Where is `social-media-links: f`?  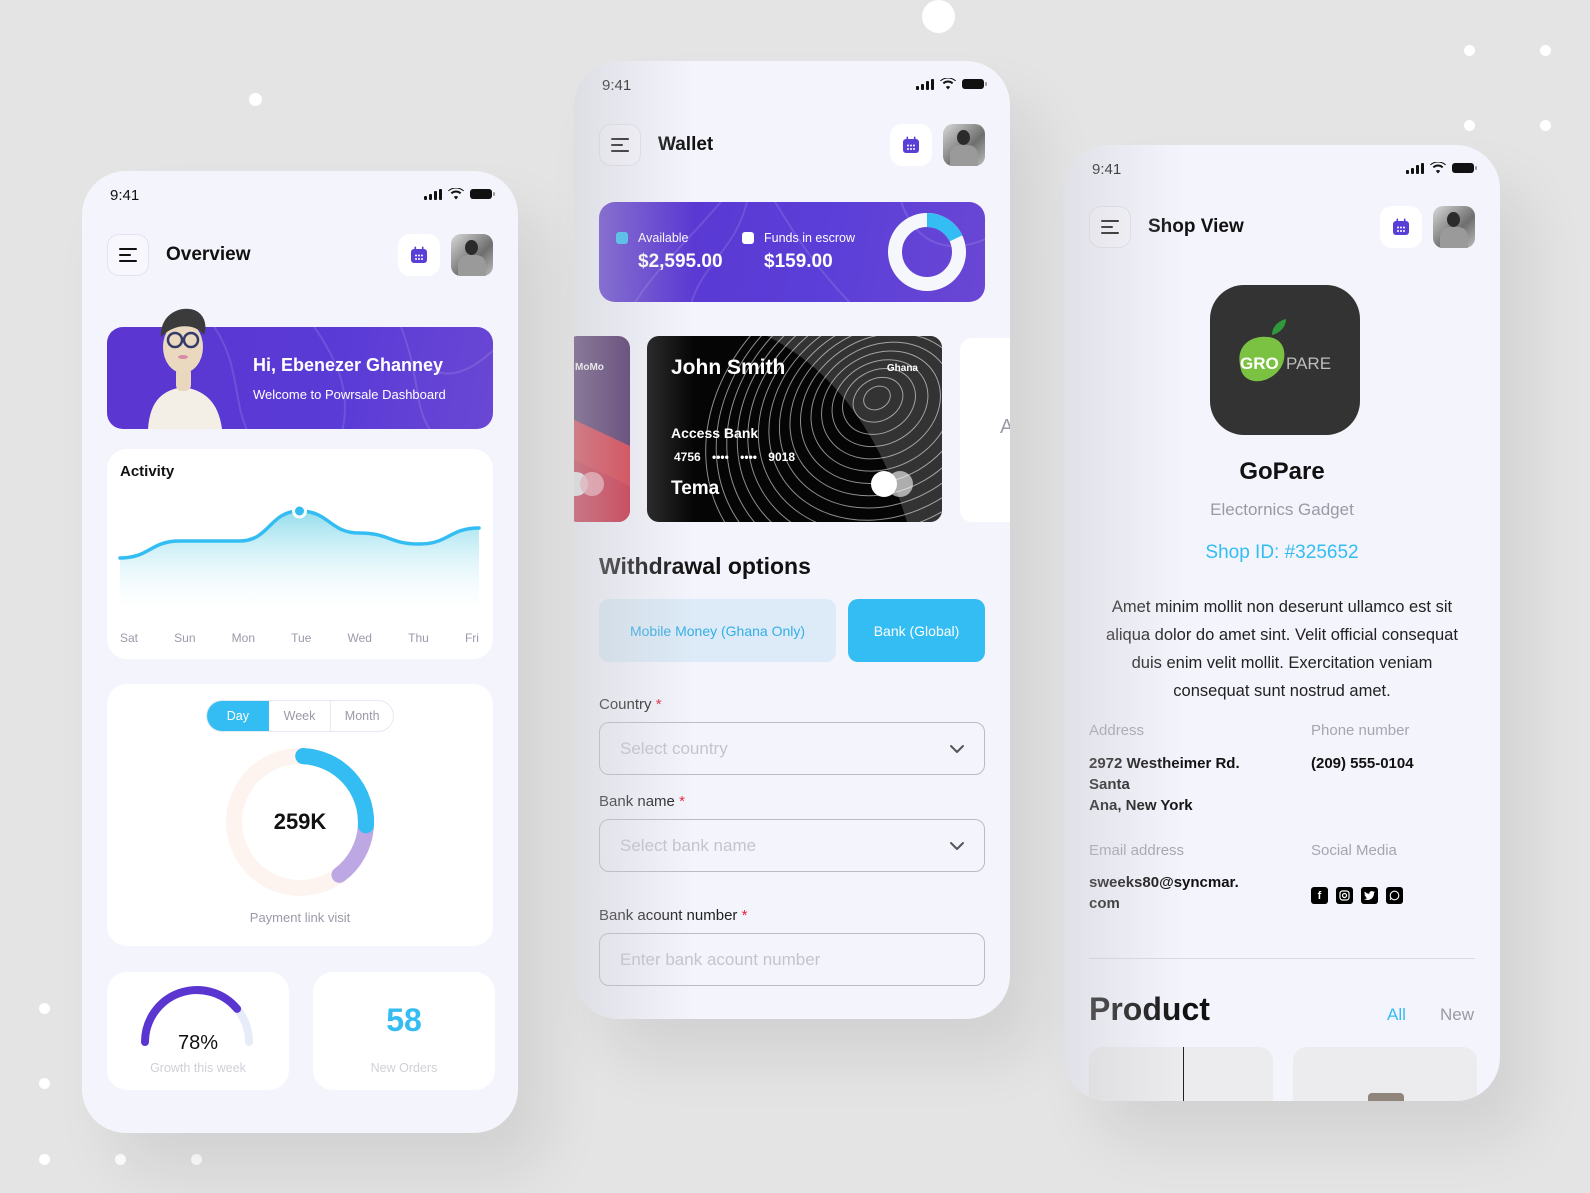
social-media-links: f is located at coordinates (1357, 895).